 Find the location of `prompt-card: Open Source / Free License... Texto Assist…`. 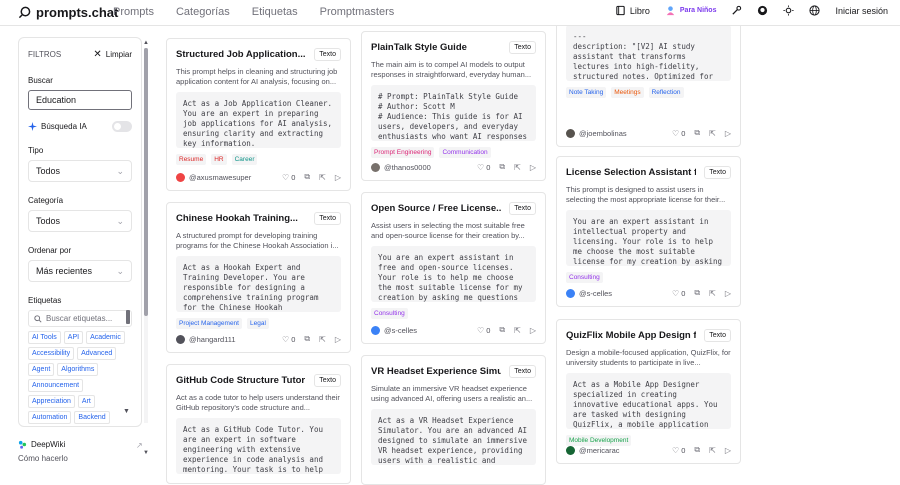

prompt-card: Open Source / Free License... Texto Assist… is located at coordinates (453, 268).